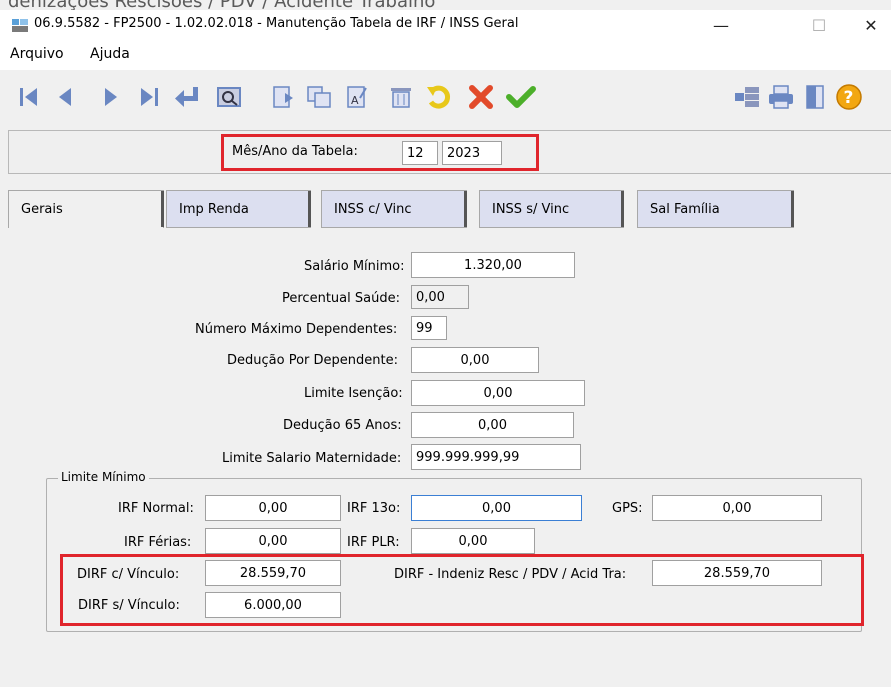 The width and height of the screenshot is (891, 687). What do you see at coordinates (342, 425) in the screenshot?
I see `deducao-65-label: Dedução 65 Anos:` at bounding box center [342, 425].